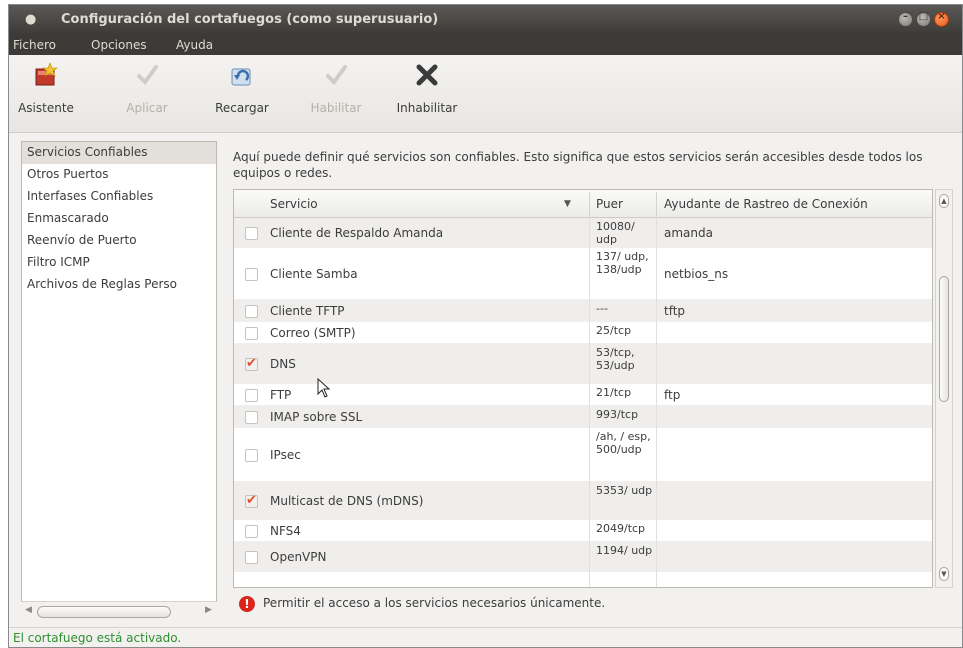 This screenshot has width=963, height=648. Describe the element at coordinates (583, 531) in the screenshot. I see `table-row: NFS4 2049/tcp` at that location.